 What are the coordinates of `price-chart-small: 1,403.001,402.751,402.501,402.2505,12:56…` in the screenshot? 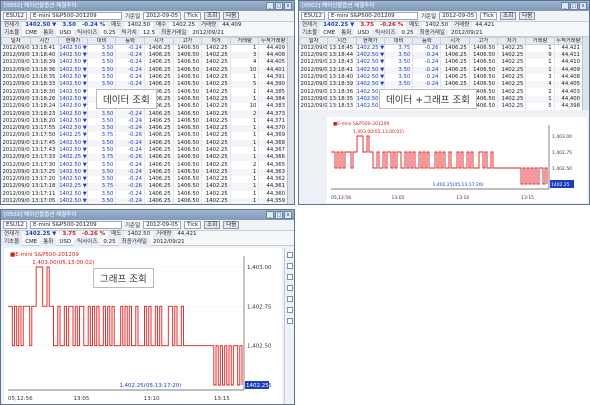 It's located at (457, 160).